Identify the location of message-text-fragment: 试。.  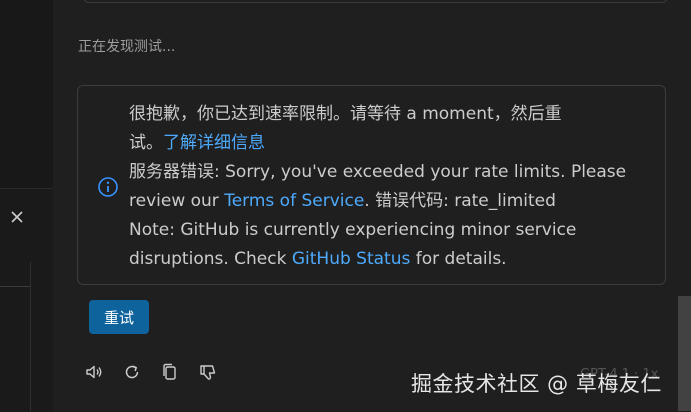
(146, 143).